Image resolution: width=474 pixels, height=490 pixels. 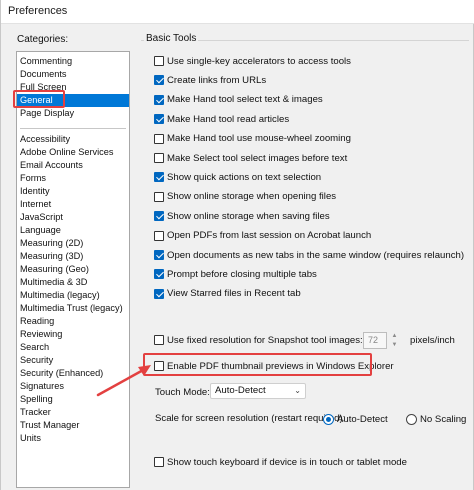 I want to click on title-bar: Preferences, so click(x=237, y=12).